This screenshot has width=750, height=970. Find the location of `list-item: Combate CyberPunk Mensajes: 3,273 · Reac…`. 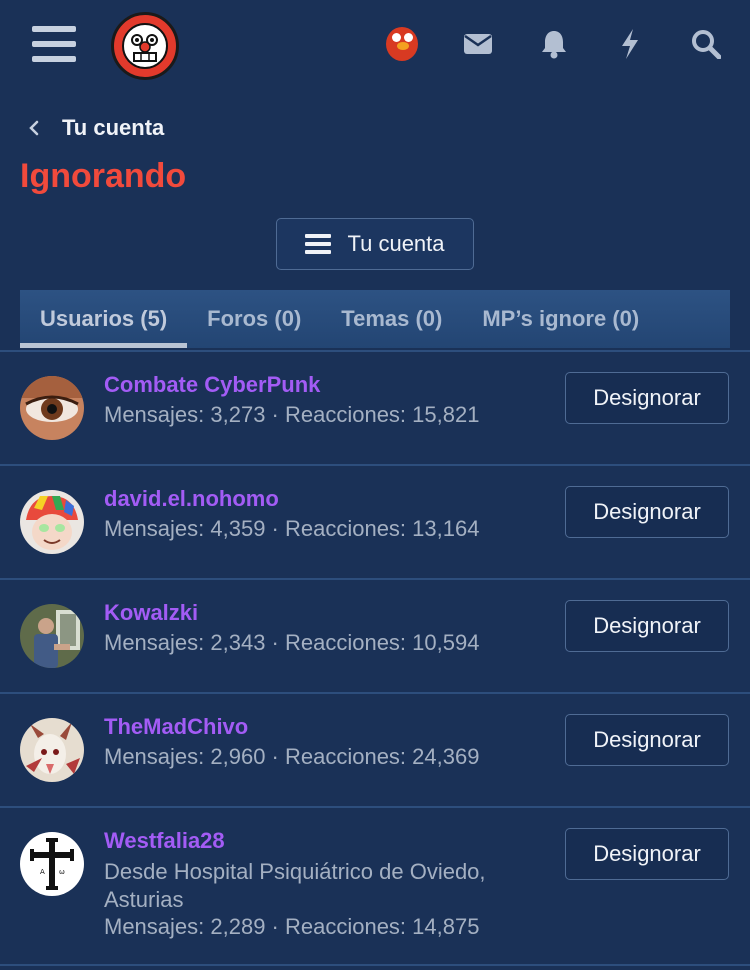

list-item: Combate CyberPunk Mensajes: 3,273 · Reac… is located at coordinates (375, 407).